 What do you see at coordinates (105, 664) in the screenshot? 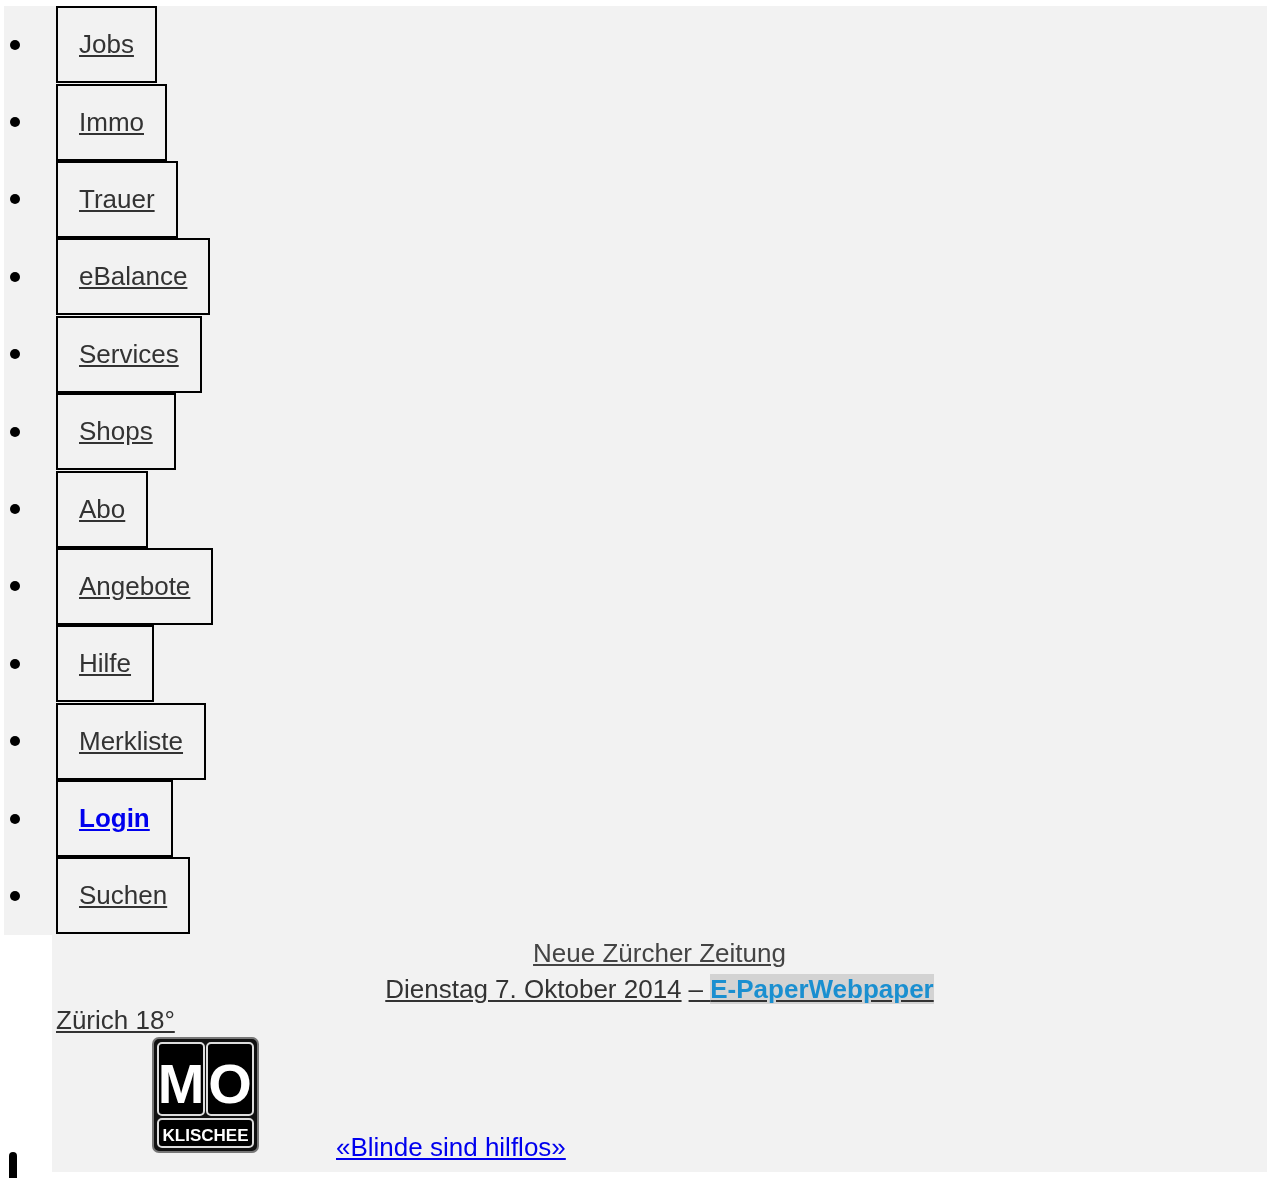
I see `nav-link: Hilfe` at bounding box center [105, 664].